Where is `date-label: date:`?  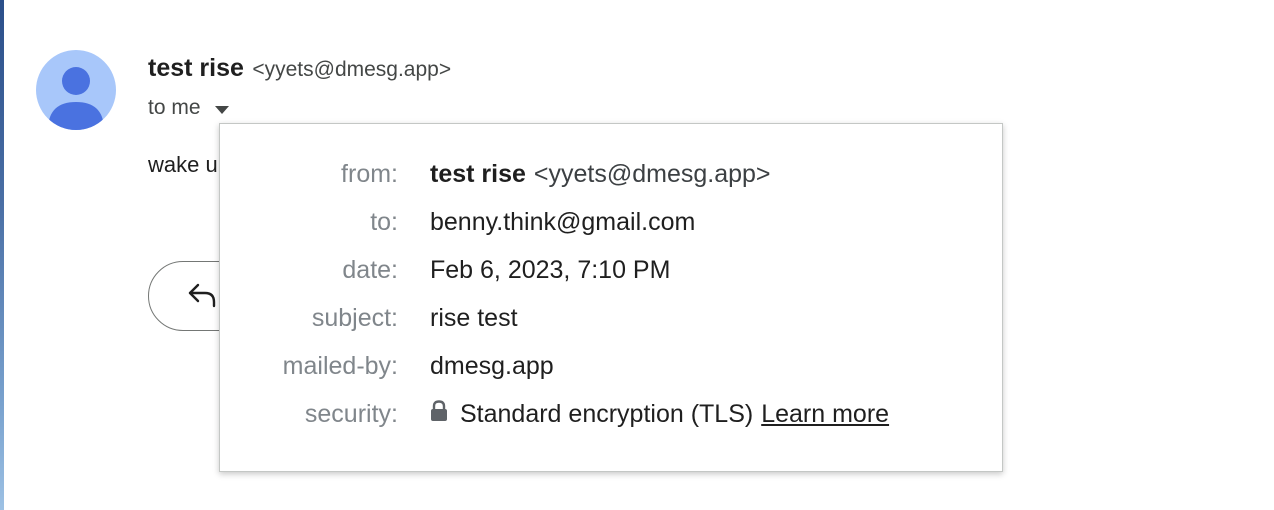 date-label: date: is located at coordinates (370, 269).